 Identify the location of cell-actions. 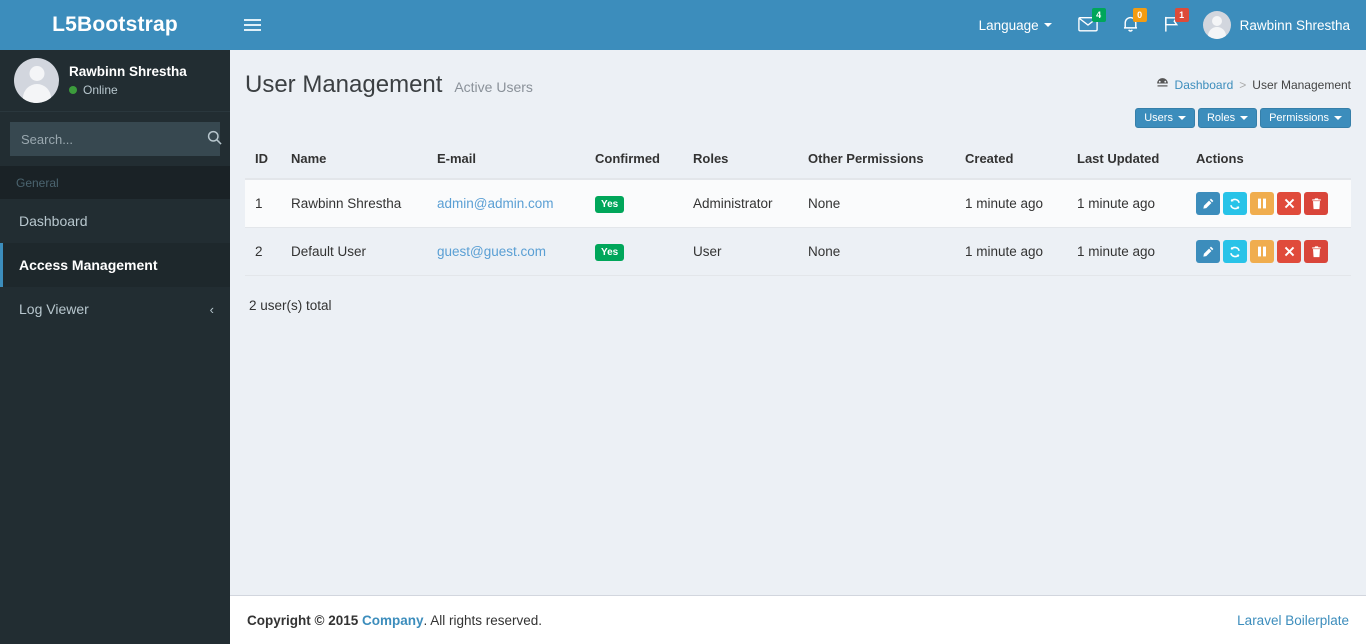
(1268, 203).